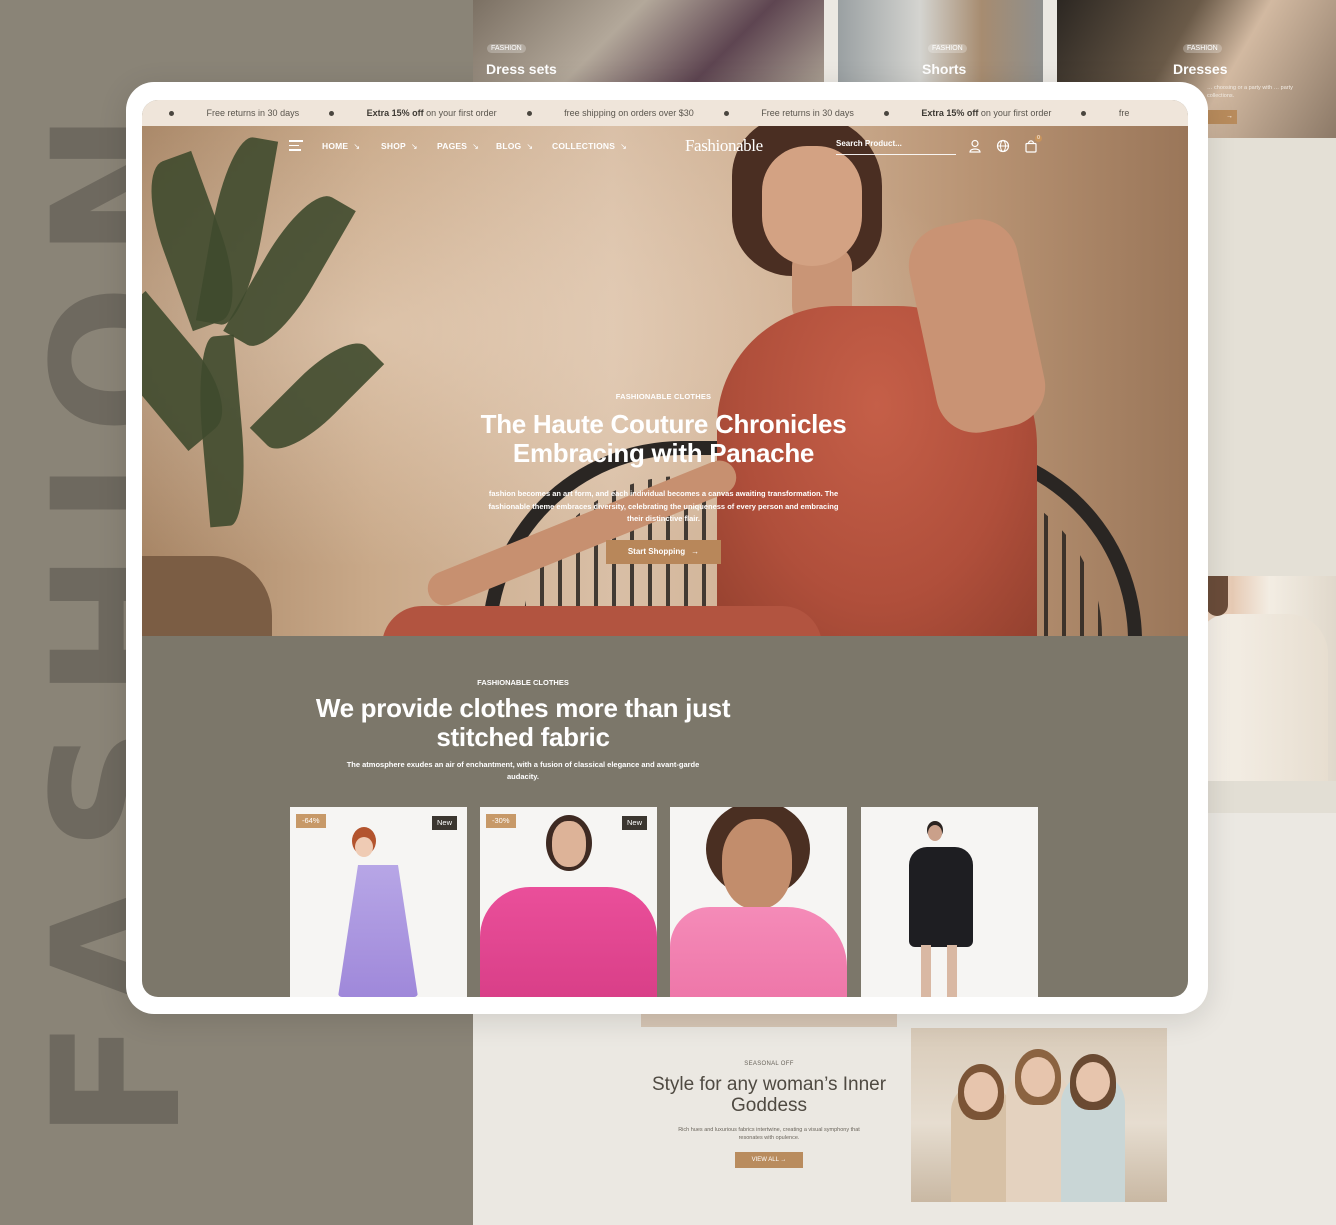 The width and height of the screenshot is (1336, 1225). What do you see at coordinates (399, 146) in the screenshot?
I see `nav-shop: SHOP ↘` at bounding box center [399, 146].